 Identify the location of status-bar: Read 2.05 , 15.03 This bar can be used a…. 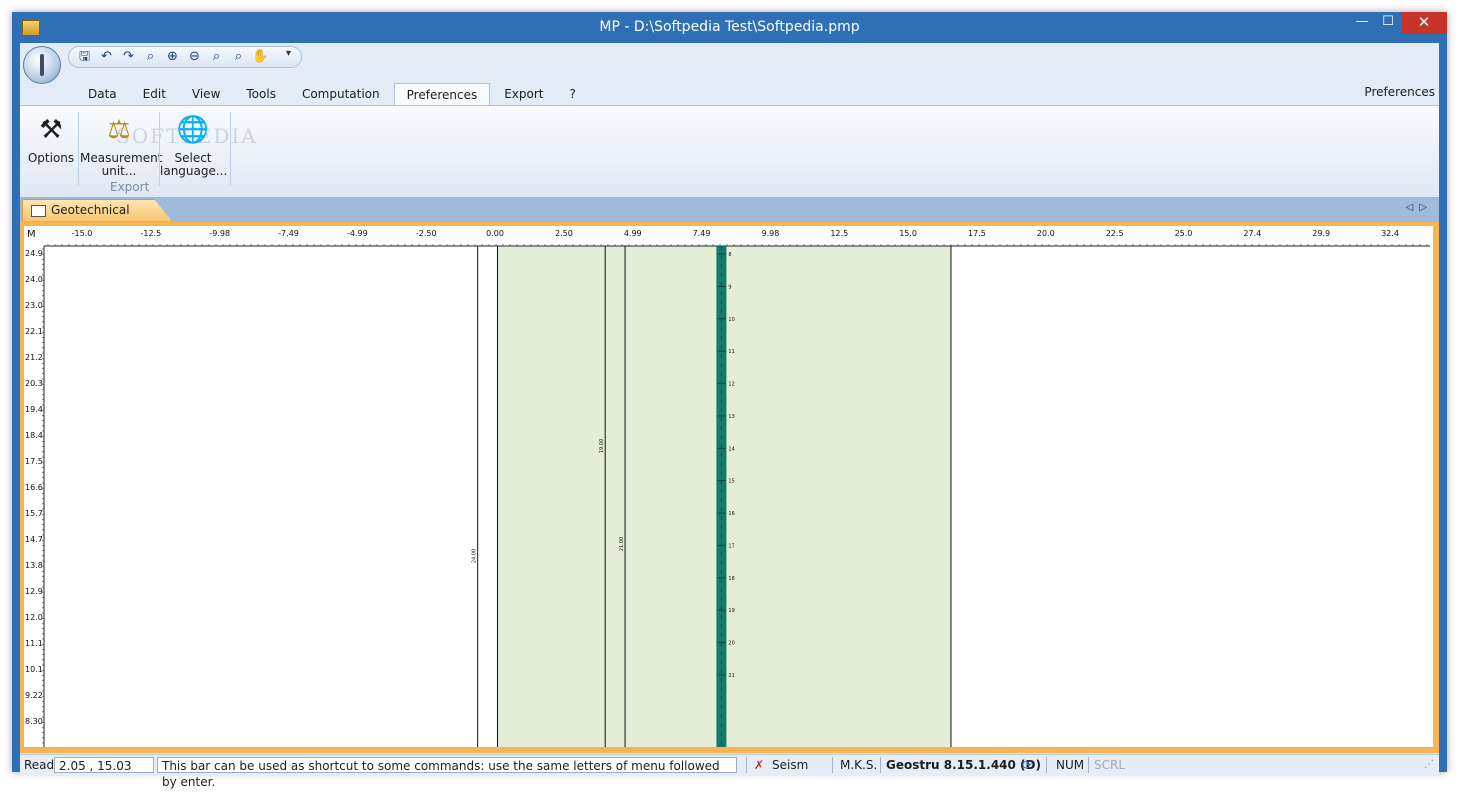
(729, 771).